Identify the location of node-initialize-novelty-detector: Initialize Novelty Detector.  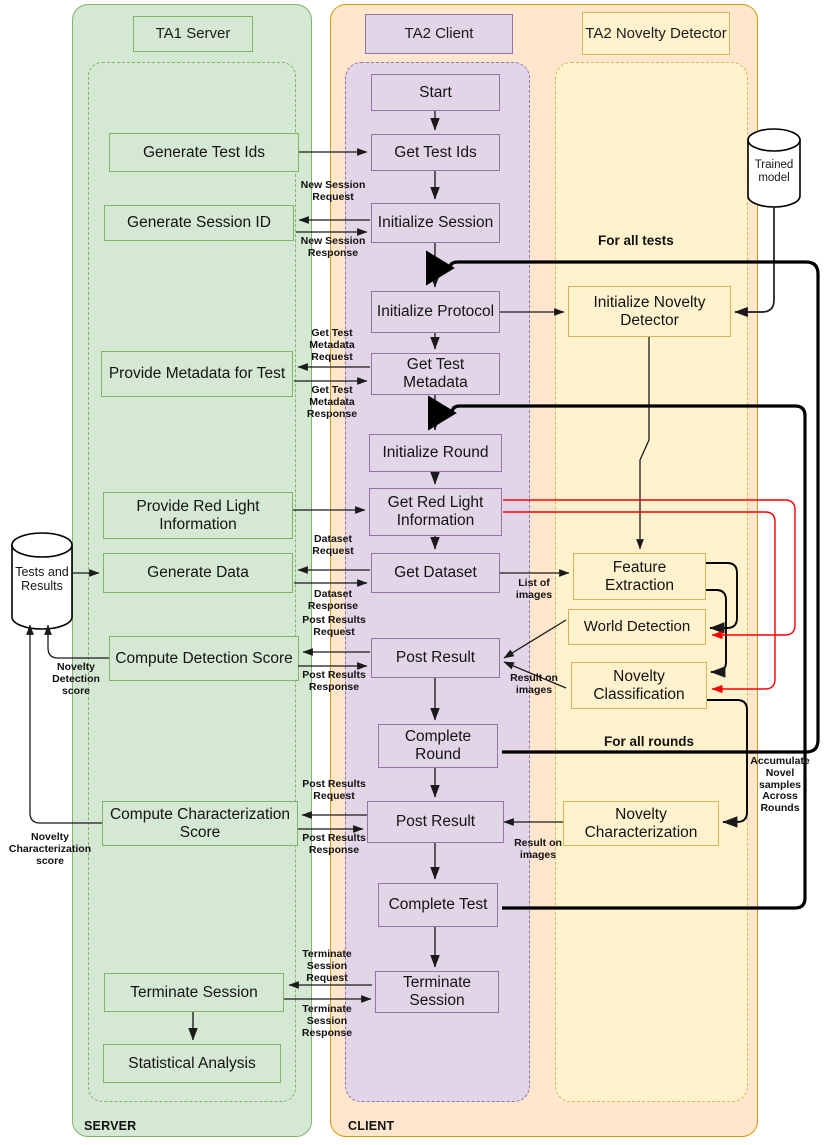
(649, 311).